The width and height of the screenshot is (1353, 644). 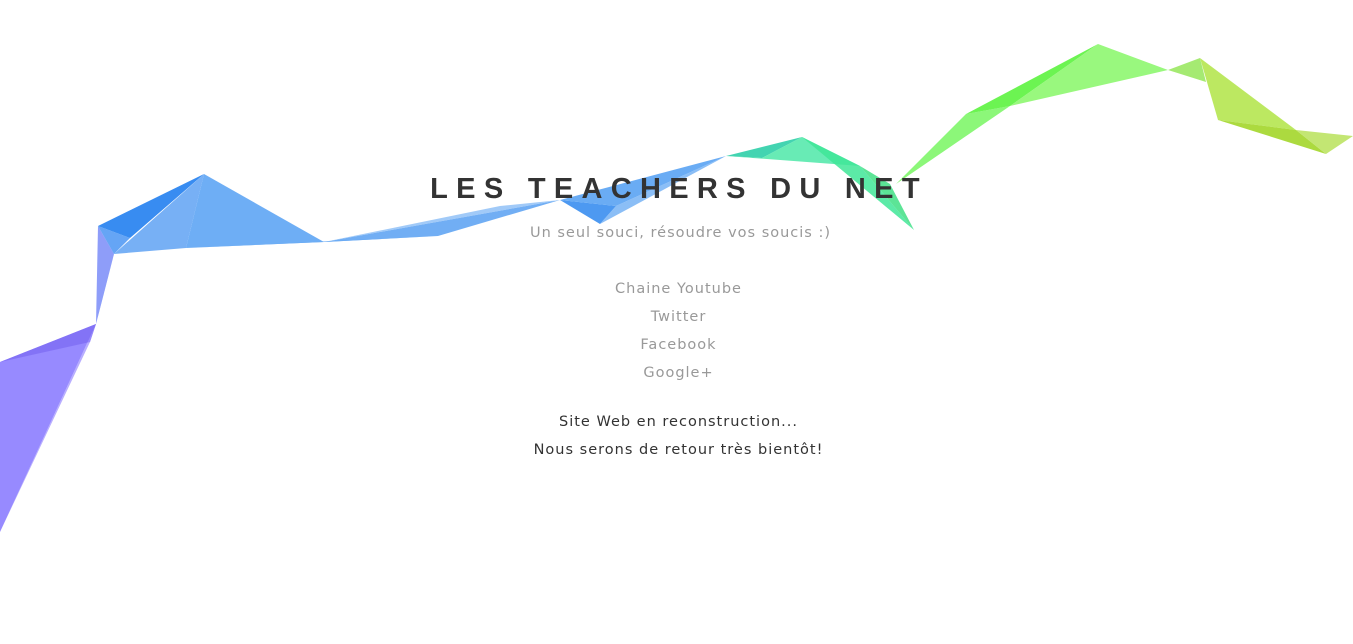 I want to click on facebook-link: Facebook, so click(x=678, y=345).